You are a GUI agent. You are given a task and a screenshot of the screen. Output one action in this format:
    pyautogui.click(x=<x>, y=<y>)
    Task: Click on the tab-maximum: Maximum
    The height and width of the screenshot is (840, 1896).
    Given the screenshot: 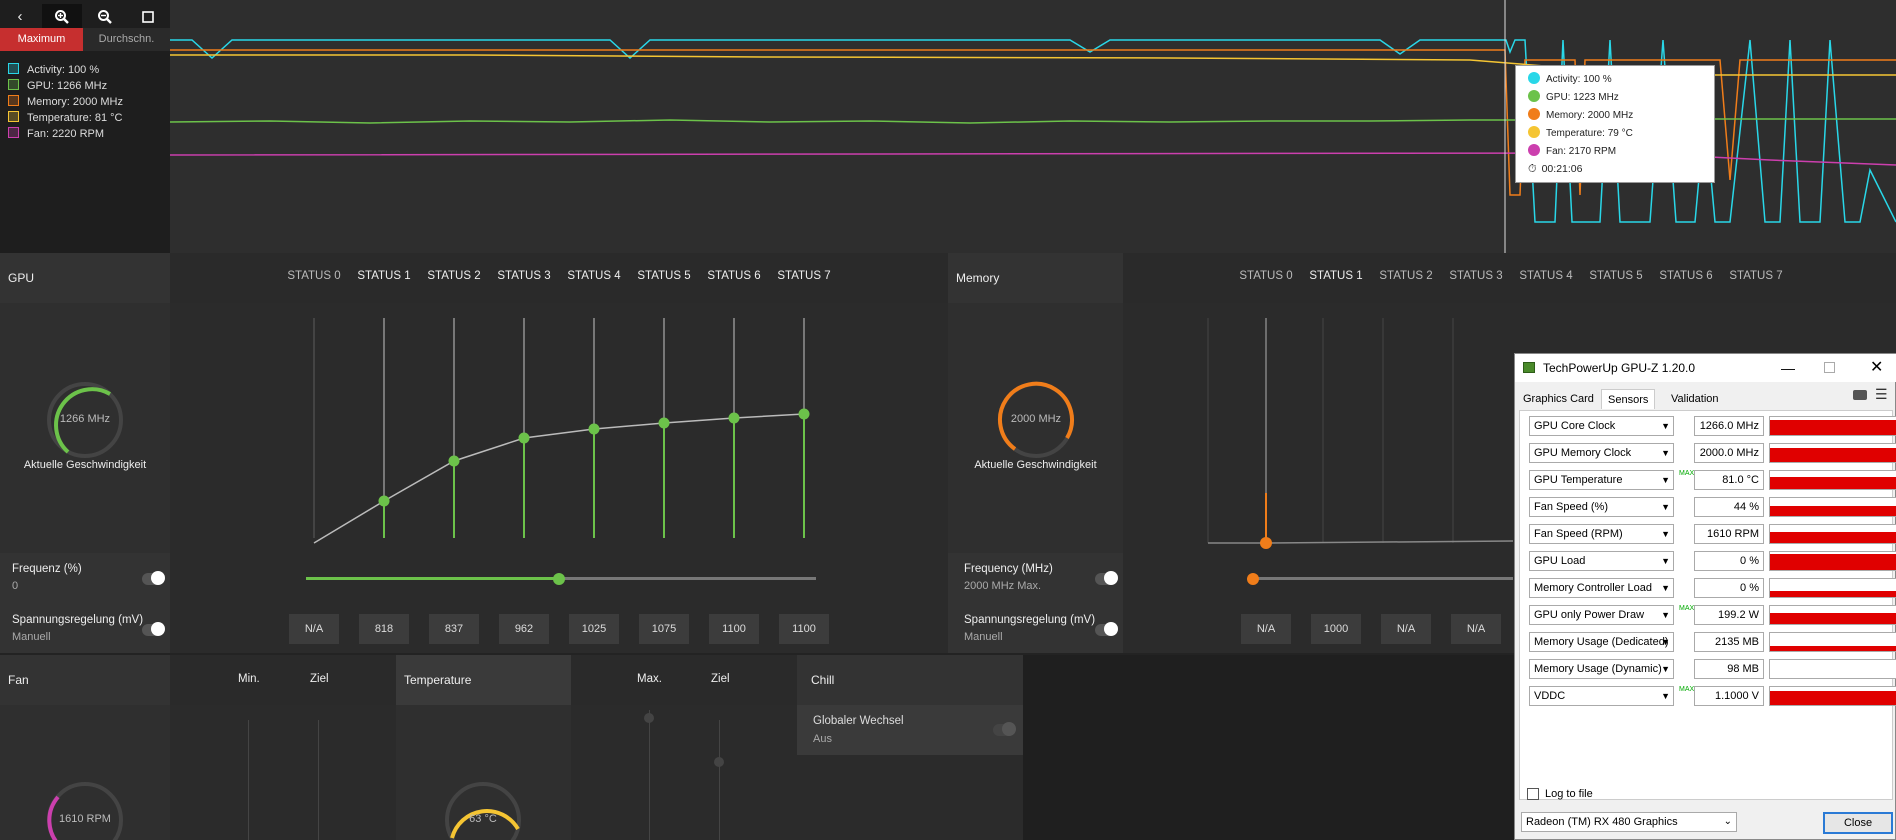 What is the action you would take?
    pyautogui.click(x=41, y=39)
    